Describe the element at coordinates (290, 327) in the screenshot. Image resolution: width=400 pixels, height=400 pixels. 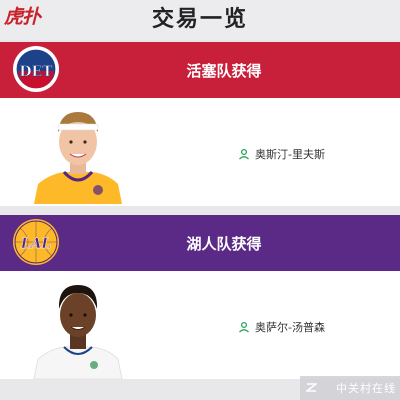
I see `player-name: 奥萨尔-汤普森` at that location.